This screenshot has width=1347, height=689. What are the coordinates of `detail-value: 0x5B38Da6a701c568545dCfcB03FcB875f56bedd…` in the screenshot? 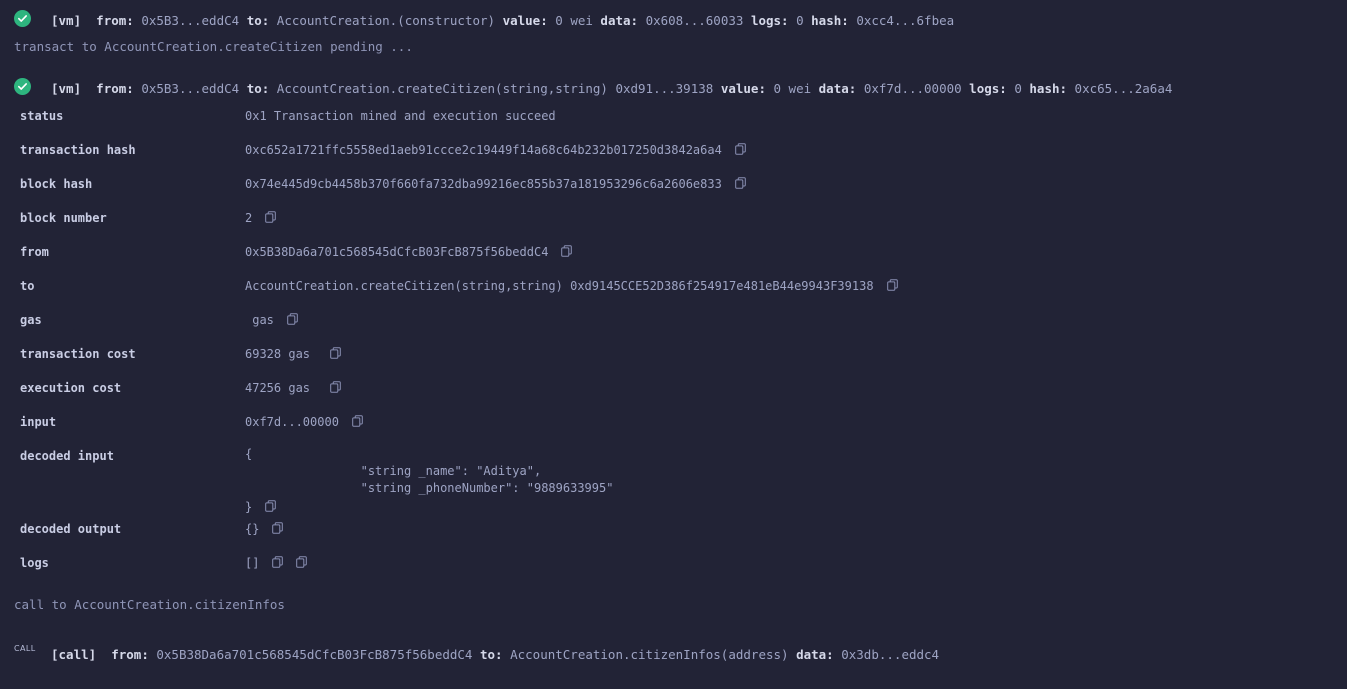 It's located at (796, 258).